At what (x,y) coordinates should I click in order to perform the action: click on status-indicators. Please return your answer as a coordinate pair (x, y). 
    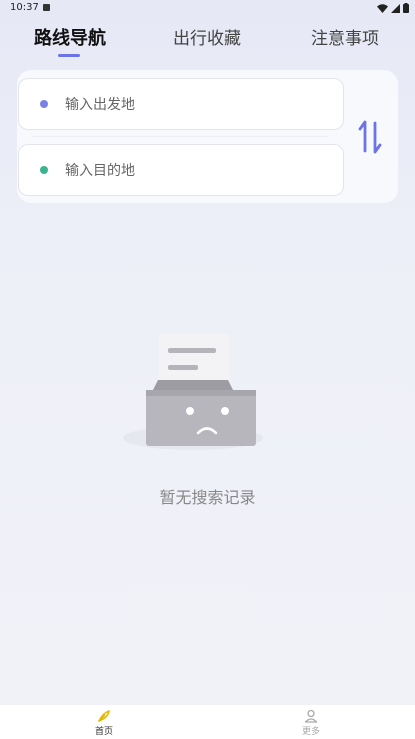
    Looking at the image, I should click on (393, 8).